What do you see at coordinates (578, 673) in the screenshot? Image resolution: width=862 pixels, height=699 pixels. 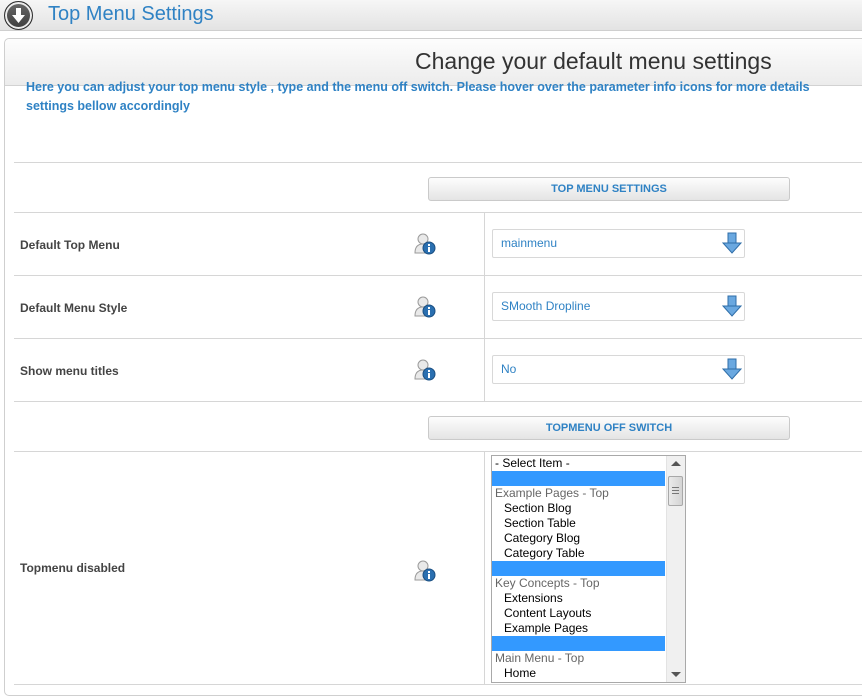 I see `listbox-option: Home` at bounding box center [578, 673].